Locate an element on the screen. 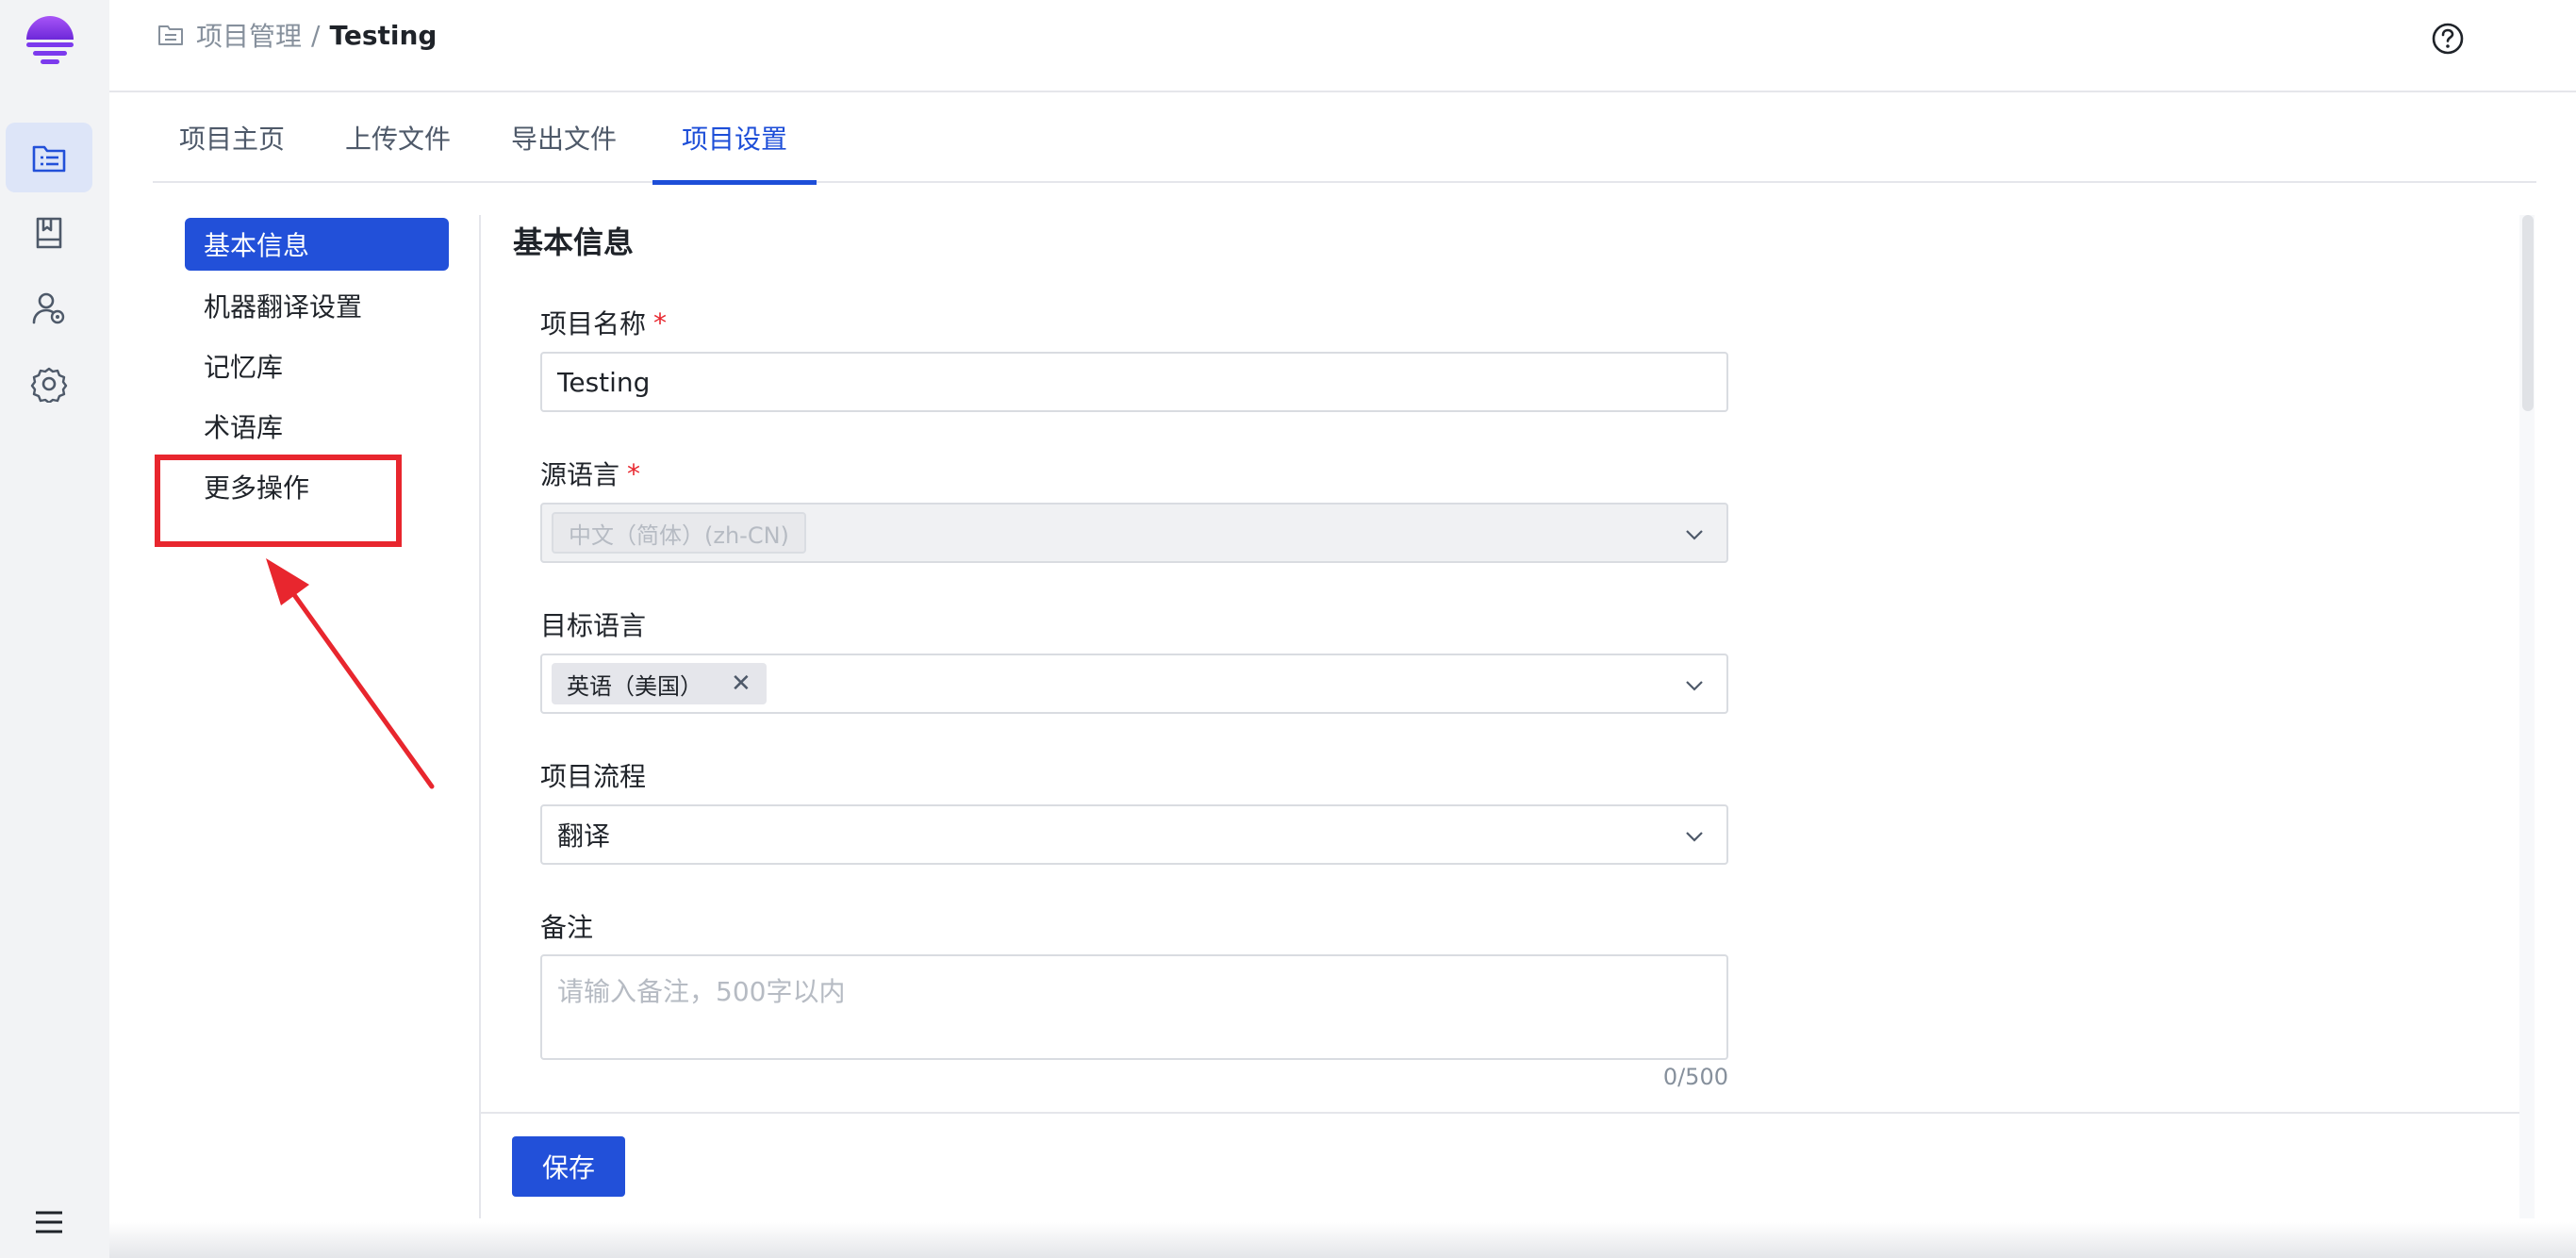 The width and height of the screenshot is (2576, 1258). book-icon is located at coordinates (49, 233).